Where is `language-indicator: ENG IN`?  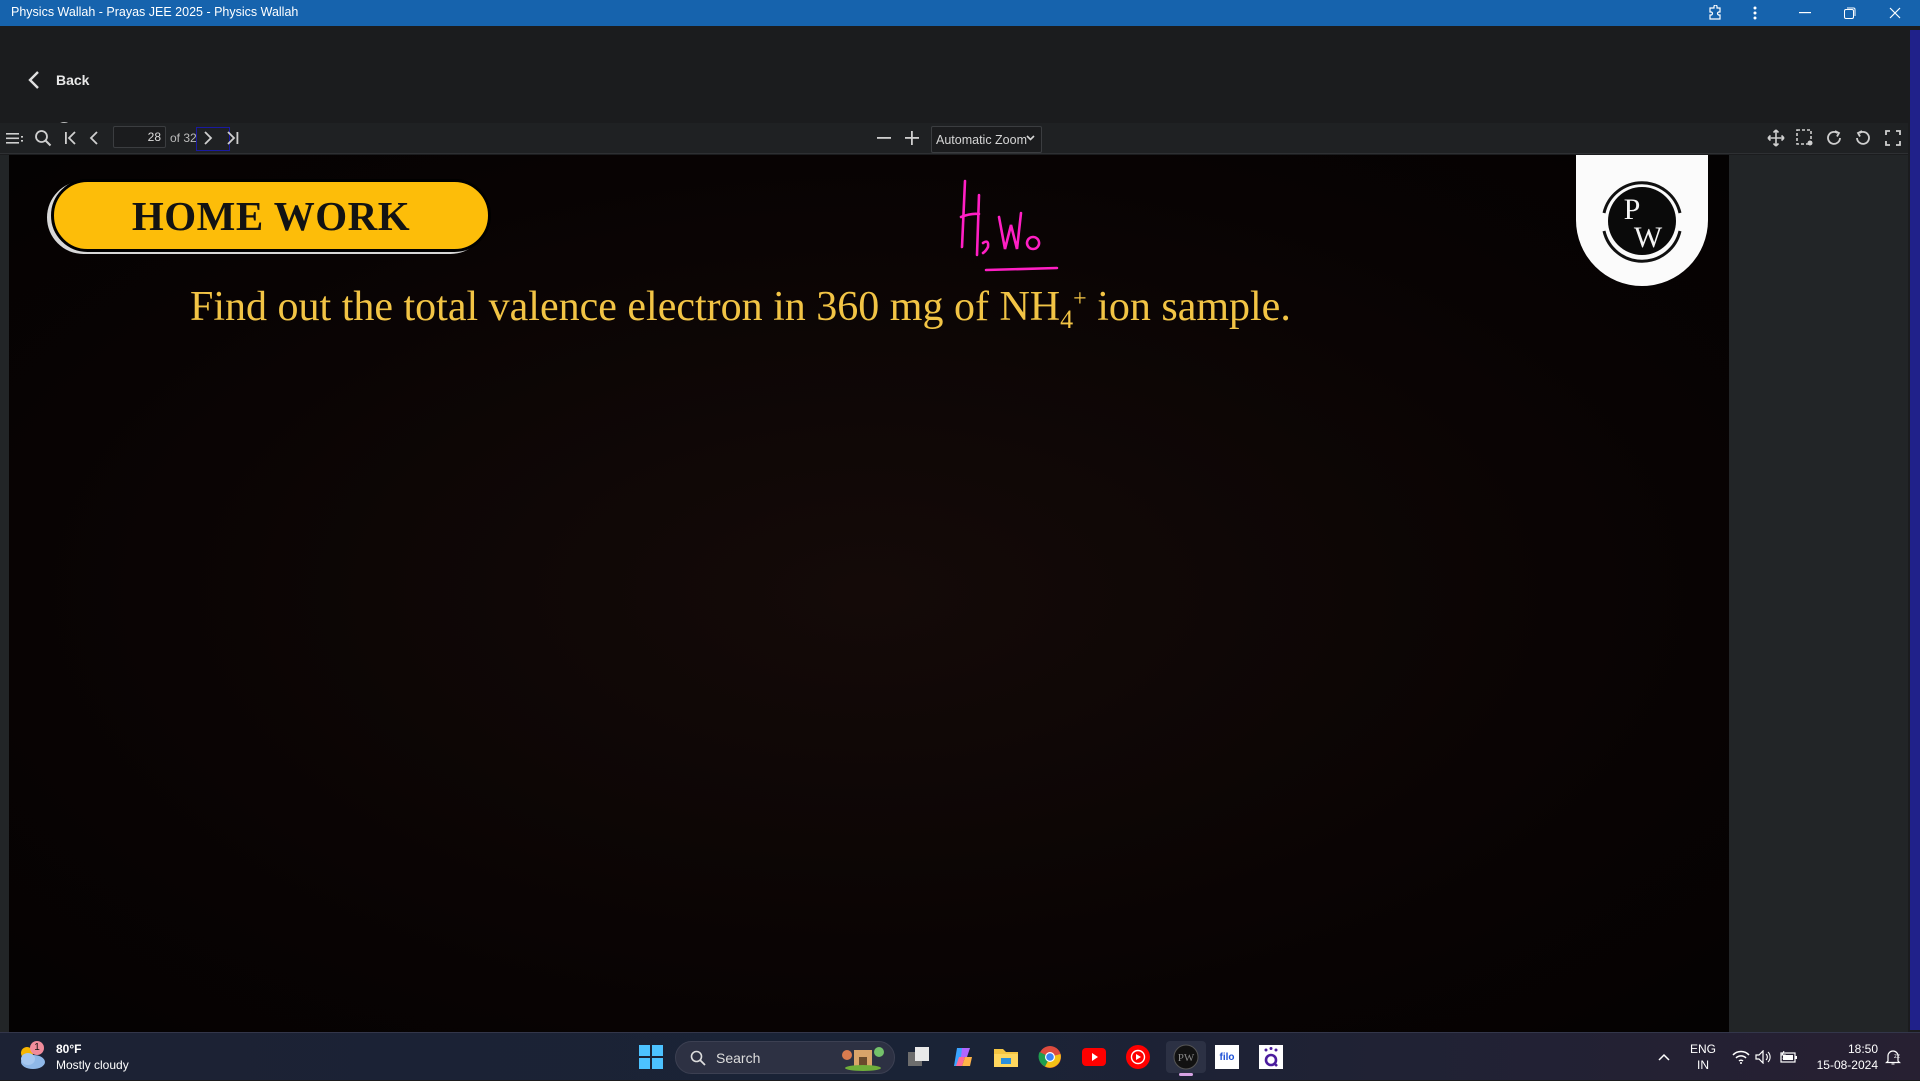
language-indicator: ENG IN is located at coordinates (1703, 1057).